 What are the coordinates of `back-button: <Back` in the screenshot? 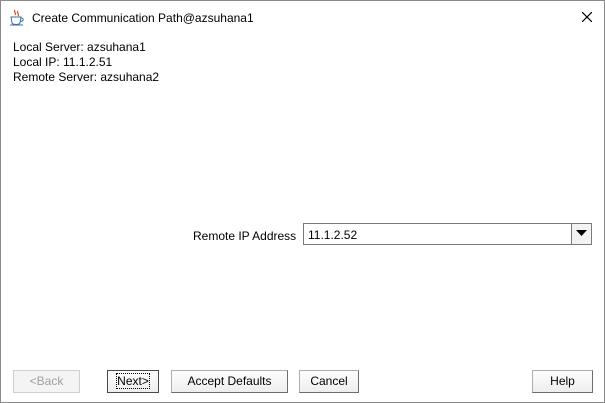 It's located at (46, 381).